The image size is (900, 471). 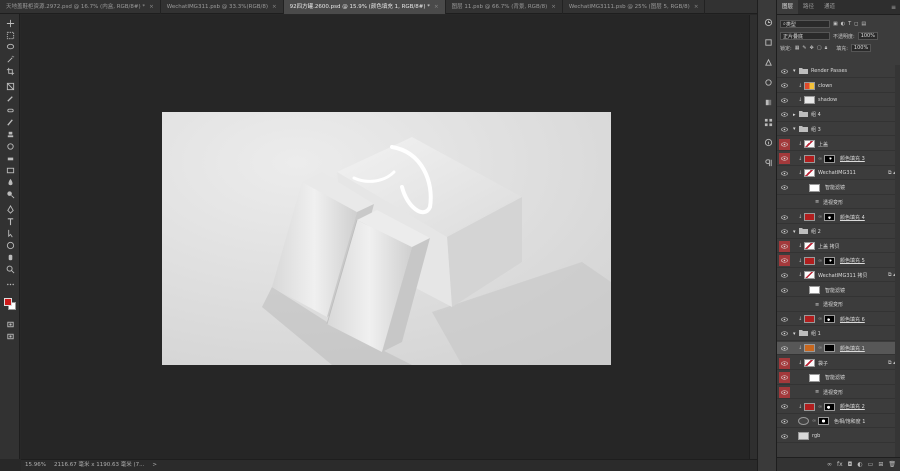 I want to click on layer-row: ↓ clown, so click(x=838, y=86).